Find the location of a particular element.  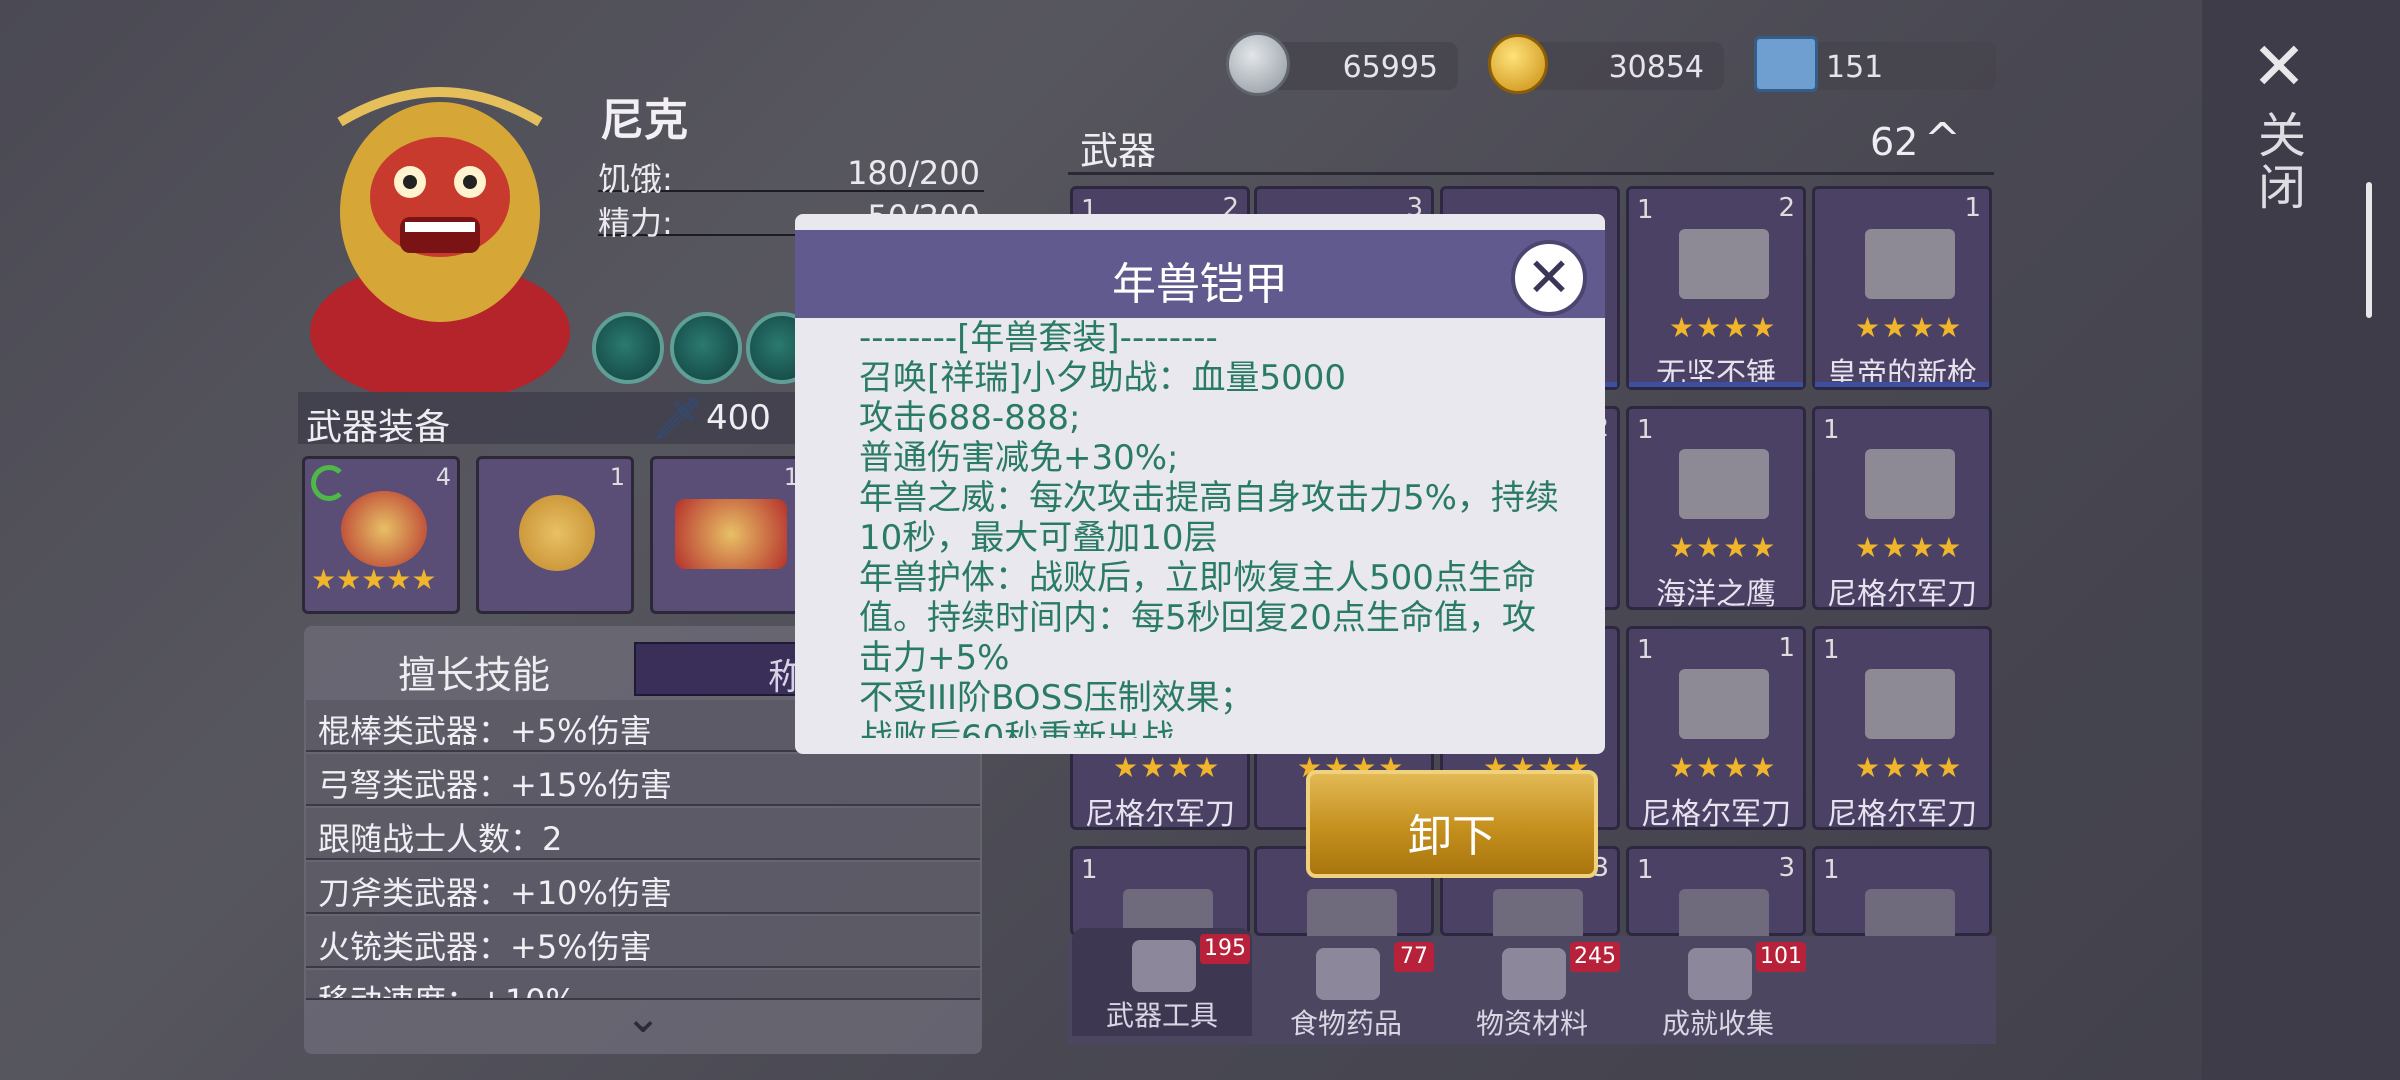

skill-text: 跟随战士人数：2 is located at coordinates (440, 839).